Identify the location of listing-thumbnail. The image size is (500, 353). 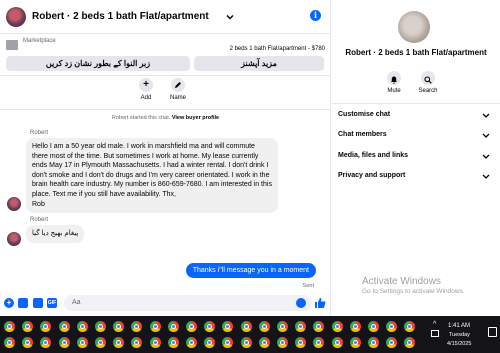
(12, 45).